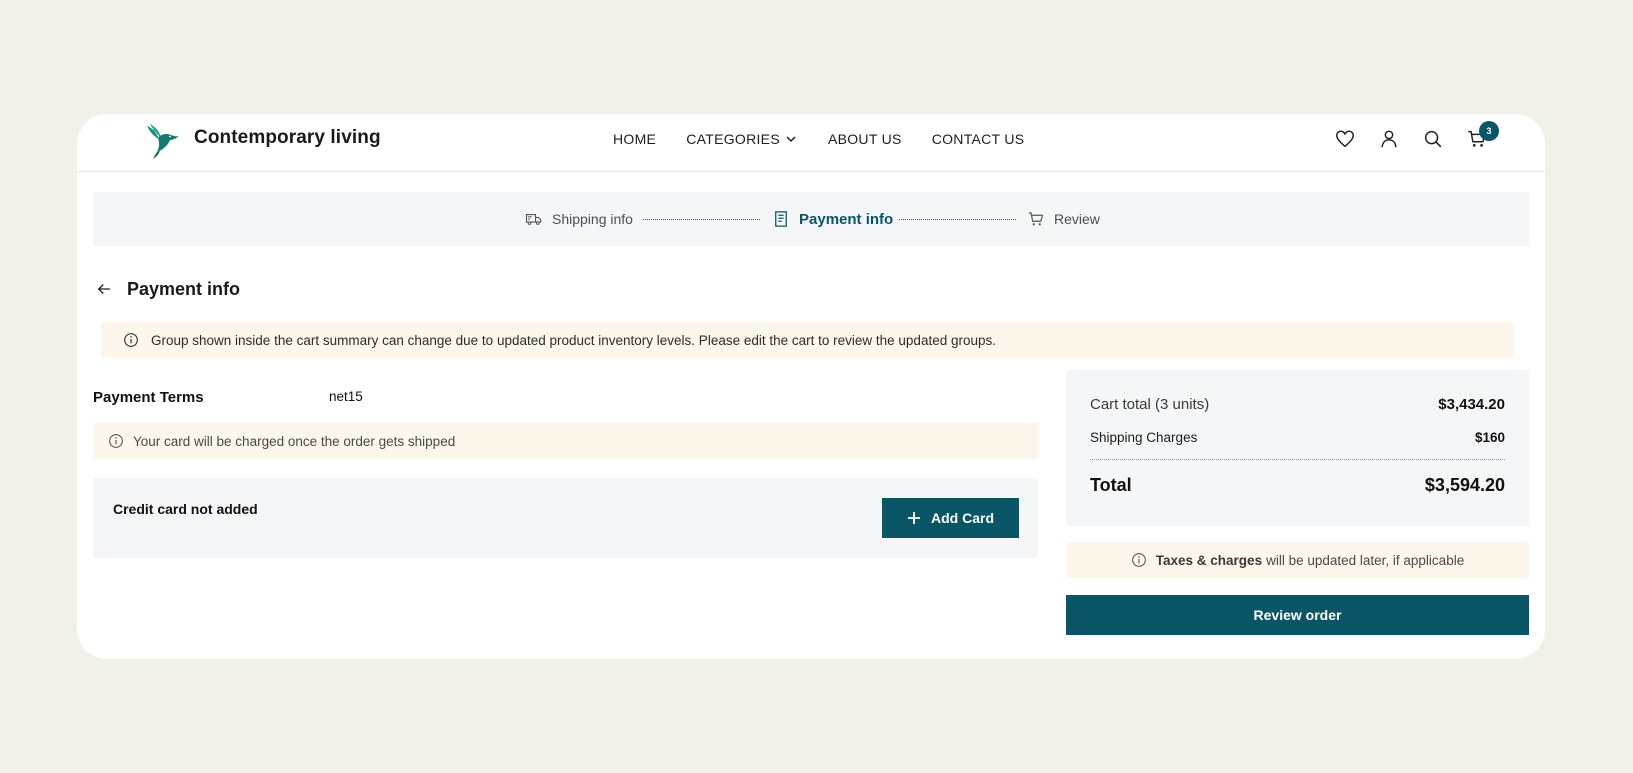  I want to click on review-order-button: Review order, so click(1297, 615).